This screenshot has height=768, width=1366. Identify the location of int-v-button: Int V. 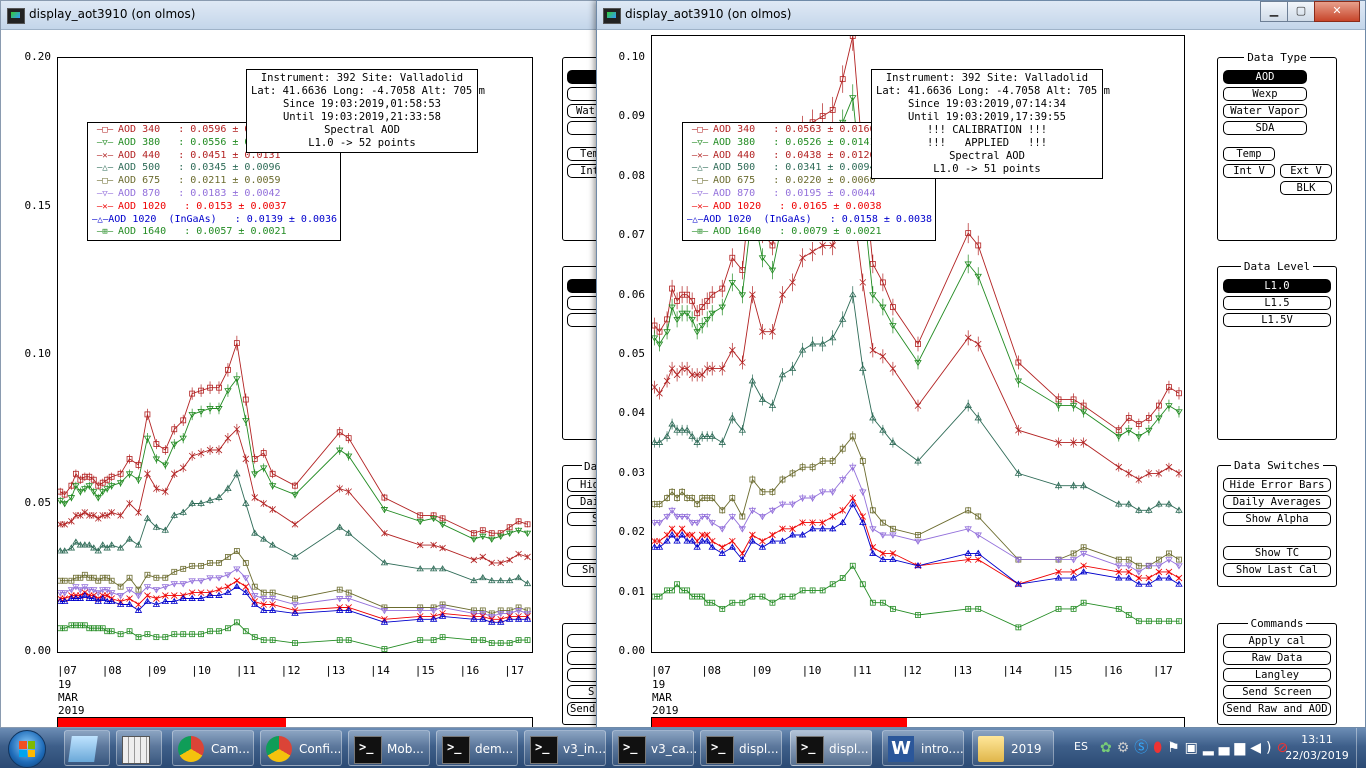
(1249, 171).